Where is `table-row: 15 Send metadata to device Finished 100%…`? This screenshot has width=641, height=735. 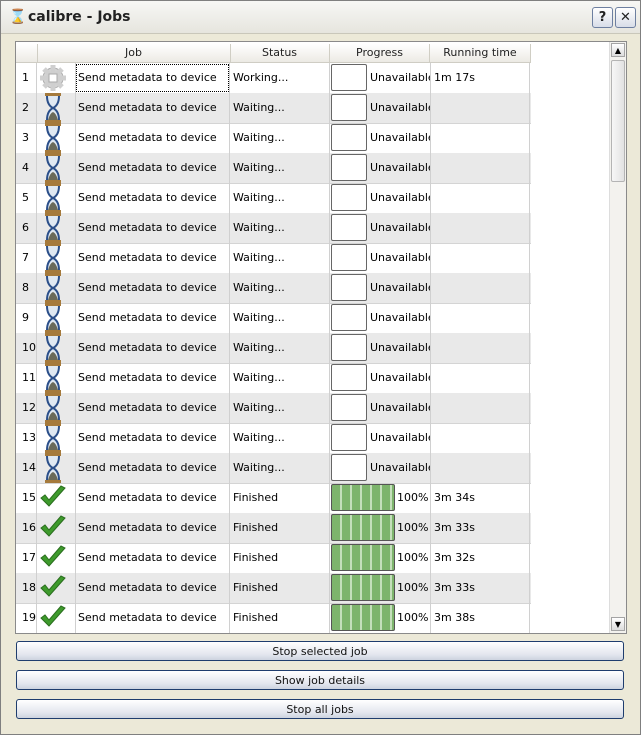 table-row: 15 Send metadata to device Finished 100%… is located at coordinates (273, 498).